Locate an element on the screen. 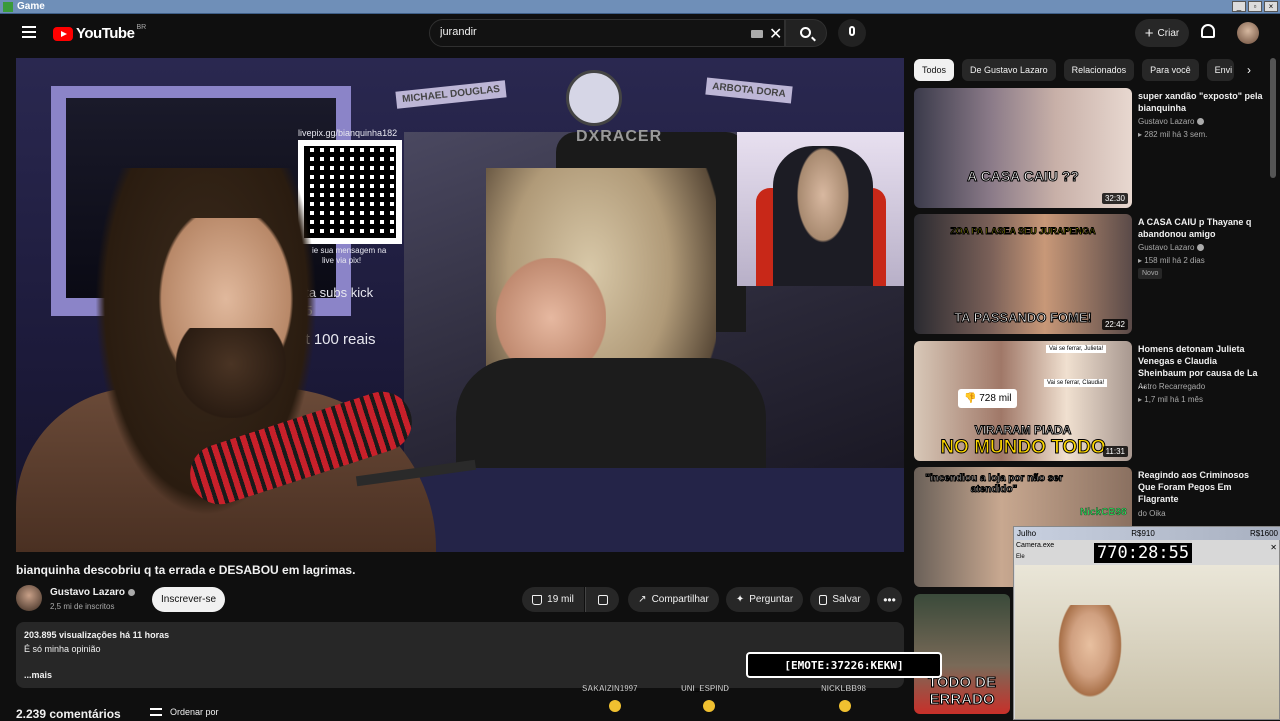 The image size is (1280, 721). stream-timer: 770:28:55 is located at coordinates (1143, 553).